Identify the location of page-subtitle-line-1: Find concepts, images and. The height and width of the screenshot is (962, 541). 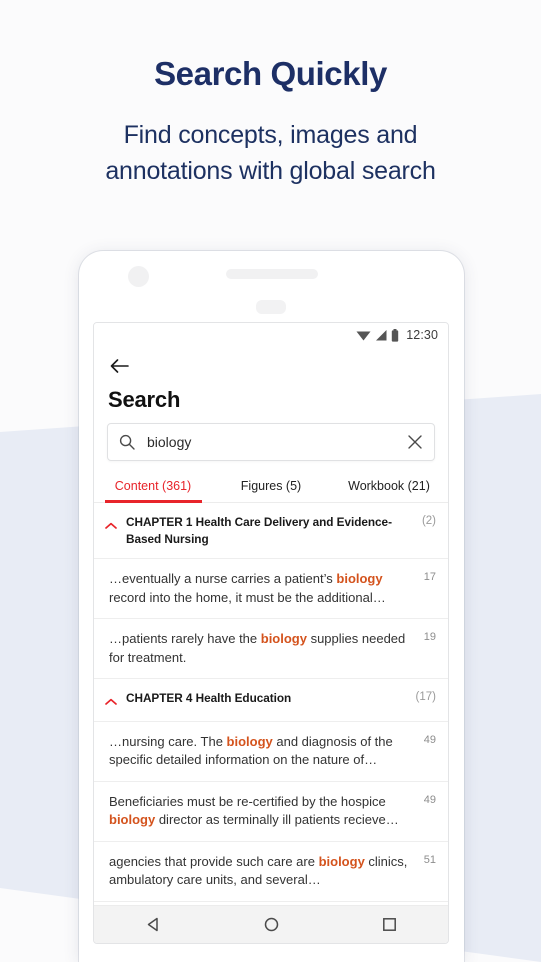
(270, 135).